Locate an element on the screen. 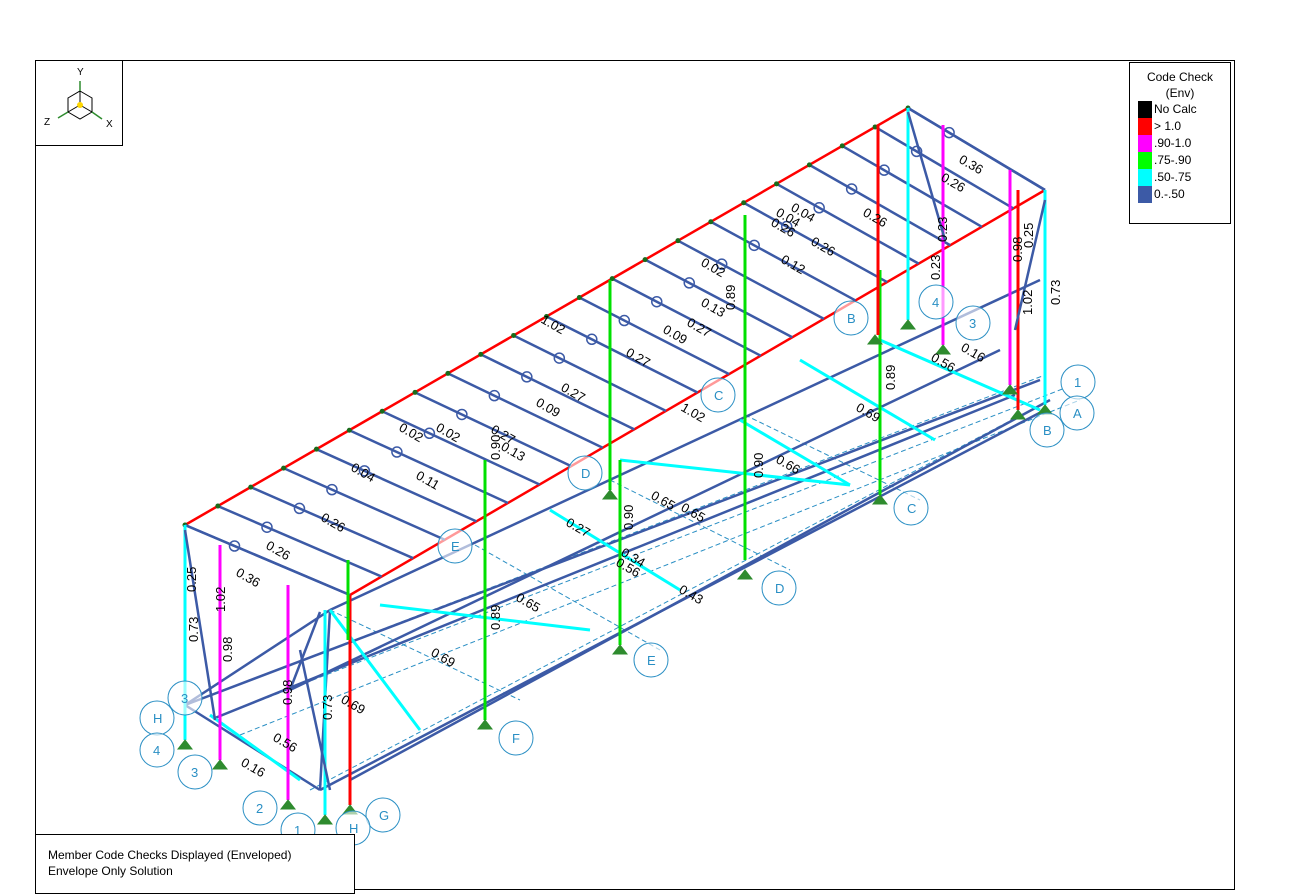  grid-bubble-label: F is located at coordinates (516, 738).